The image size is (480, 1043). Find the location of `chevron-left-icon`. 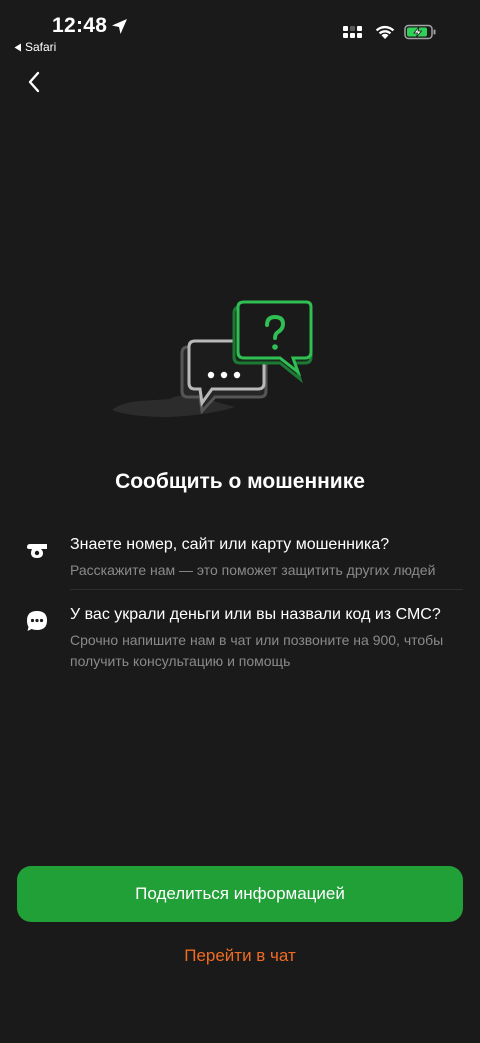

chevron-left-icon is located at coordinates (34, 82).